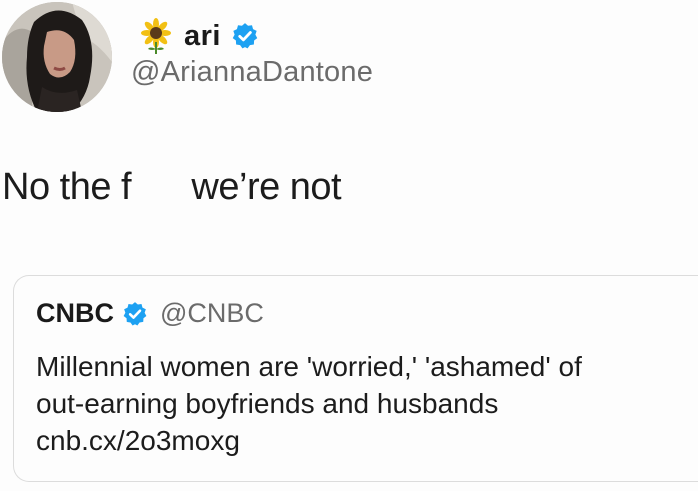  What do you see at coordinates (367, 440) in the screenshot?
I see `quoted-tweet-link: cnb.cx/2o3moxg` at bounding box center [367, 440].